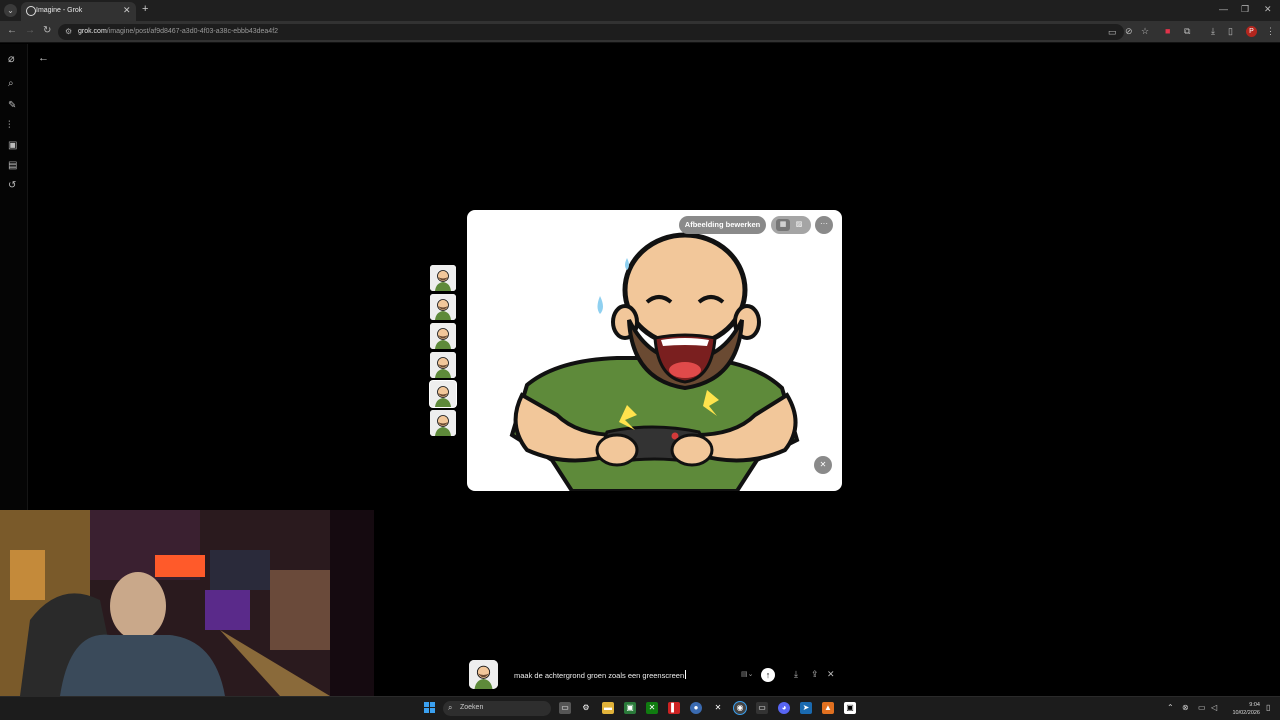  What do you see at coordinates (823, 465) in the screenshot?
I see `mute-icon: ✕` at bounding box center [823, 465].